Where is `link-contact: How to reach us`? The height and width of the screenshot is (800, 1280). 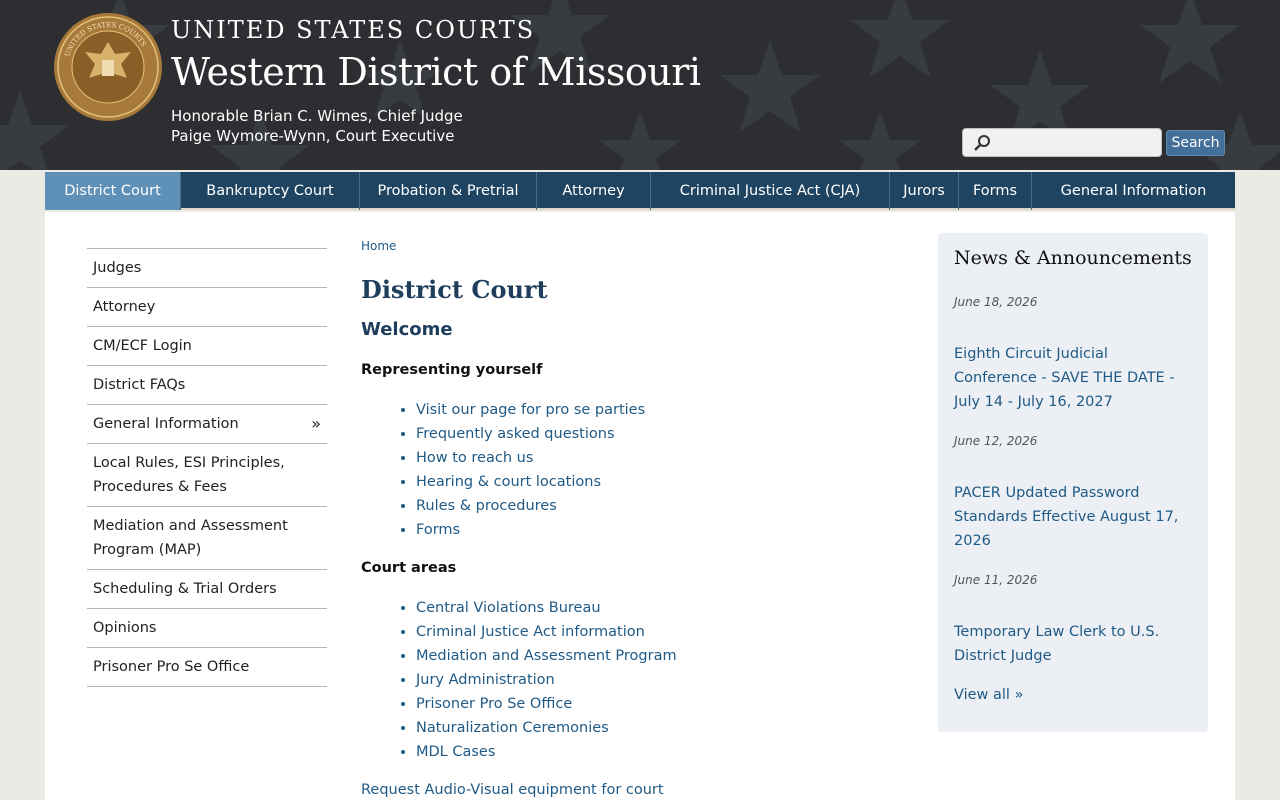
link-contact: How to reach us is located at coordinates (474, 458).